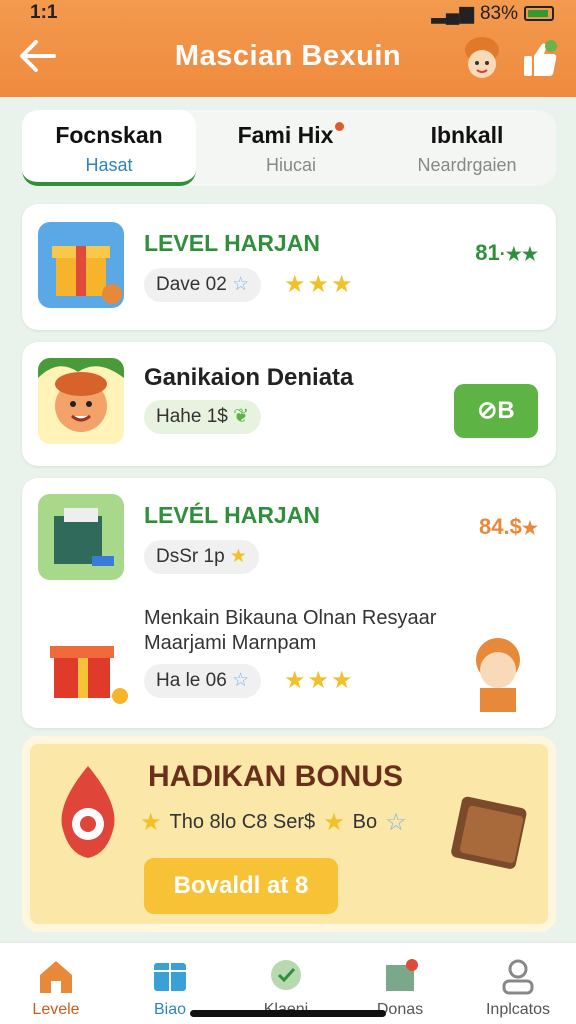 Image resolution: width=576 pixels, height=1024 pixels. Describe the element at coordinates (490, 831) in the screenshot. I see `wallet-icon` at that location.